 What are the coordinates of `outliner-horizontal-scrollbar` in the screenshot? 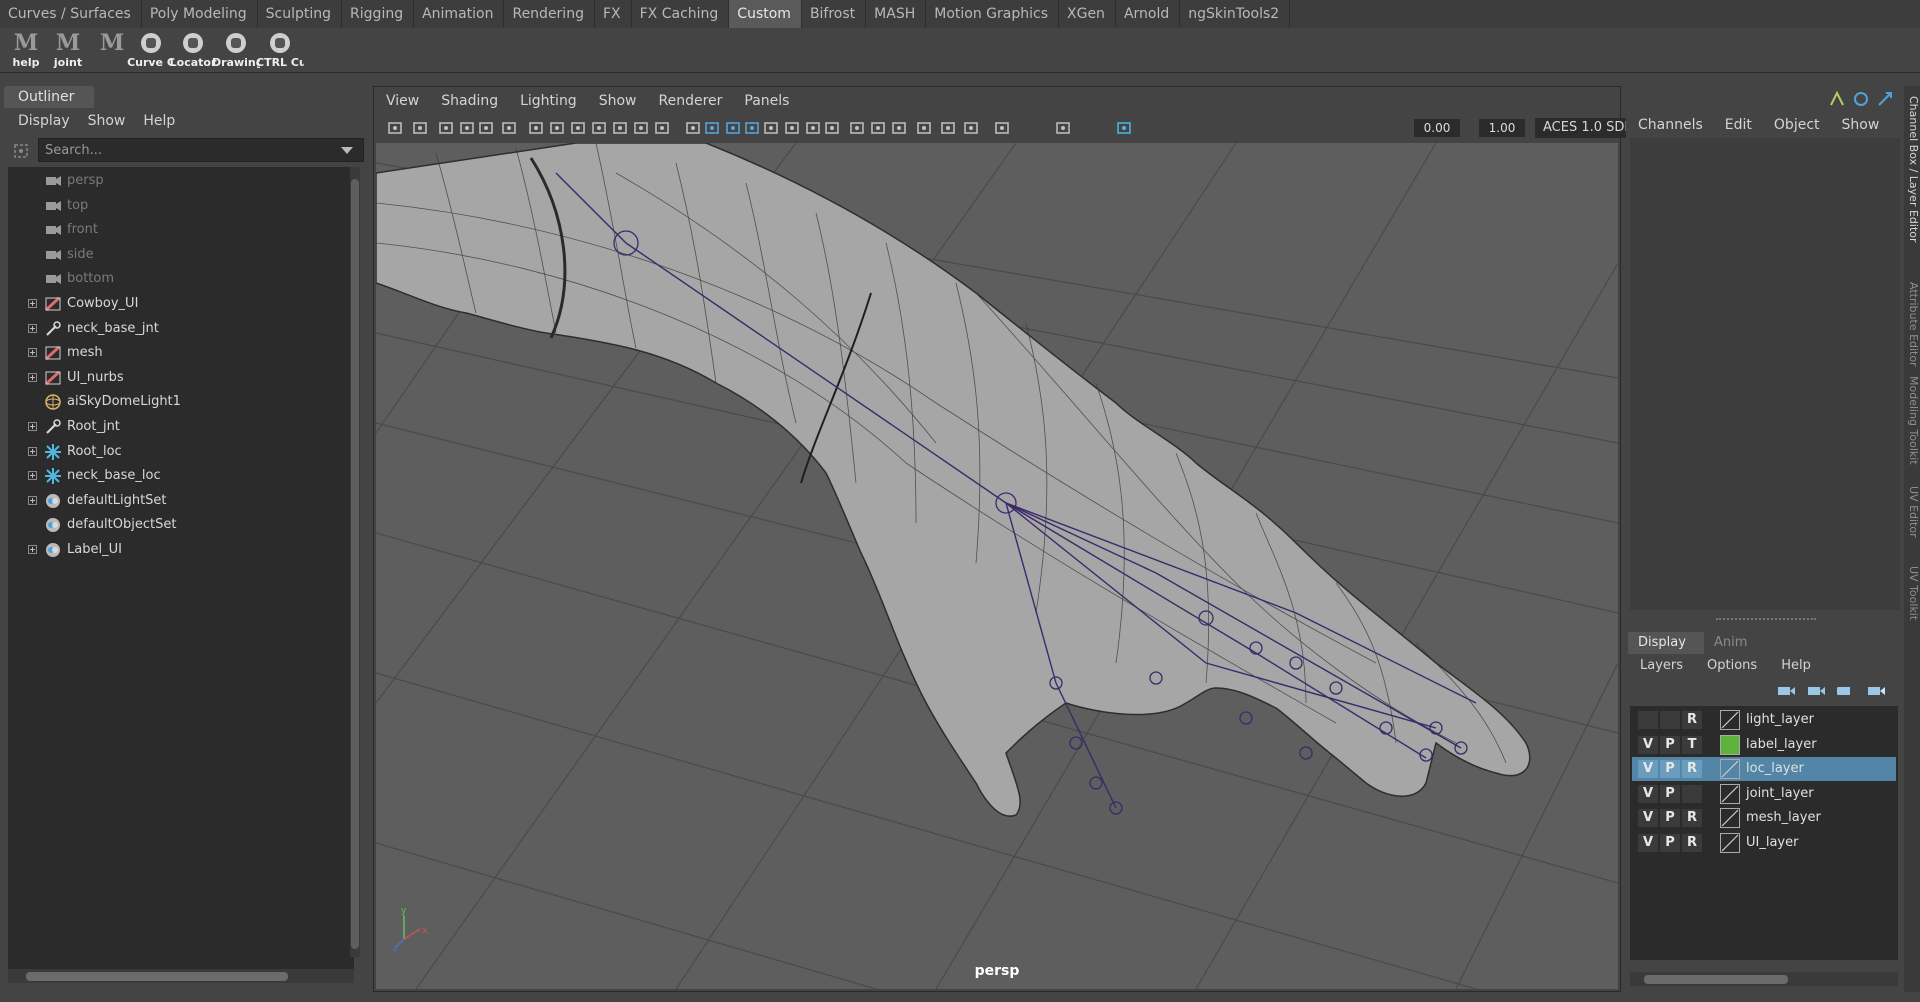 It's located at (181, 976).